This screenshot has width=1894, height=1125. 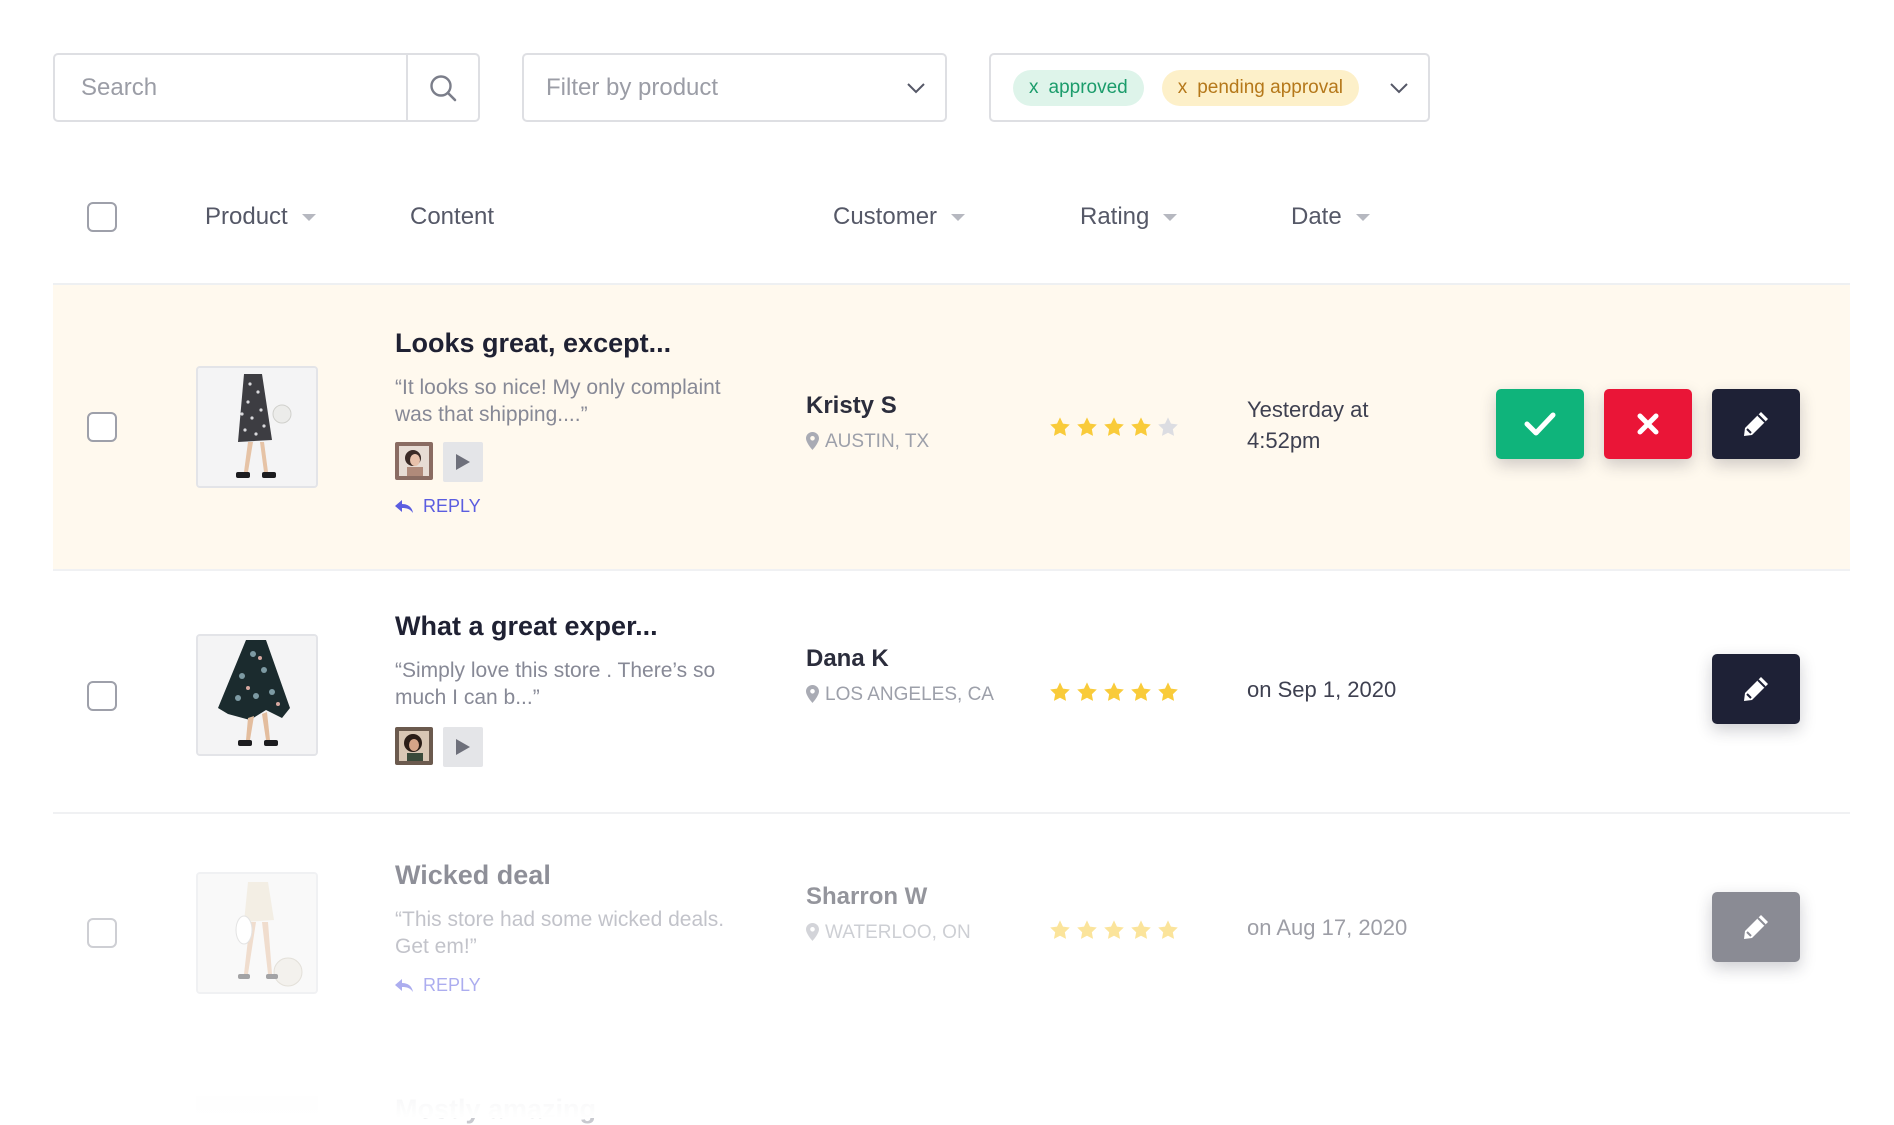 I want to click on approve-button, so click(x=1540, y=424).